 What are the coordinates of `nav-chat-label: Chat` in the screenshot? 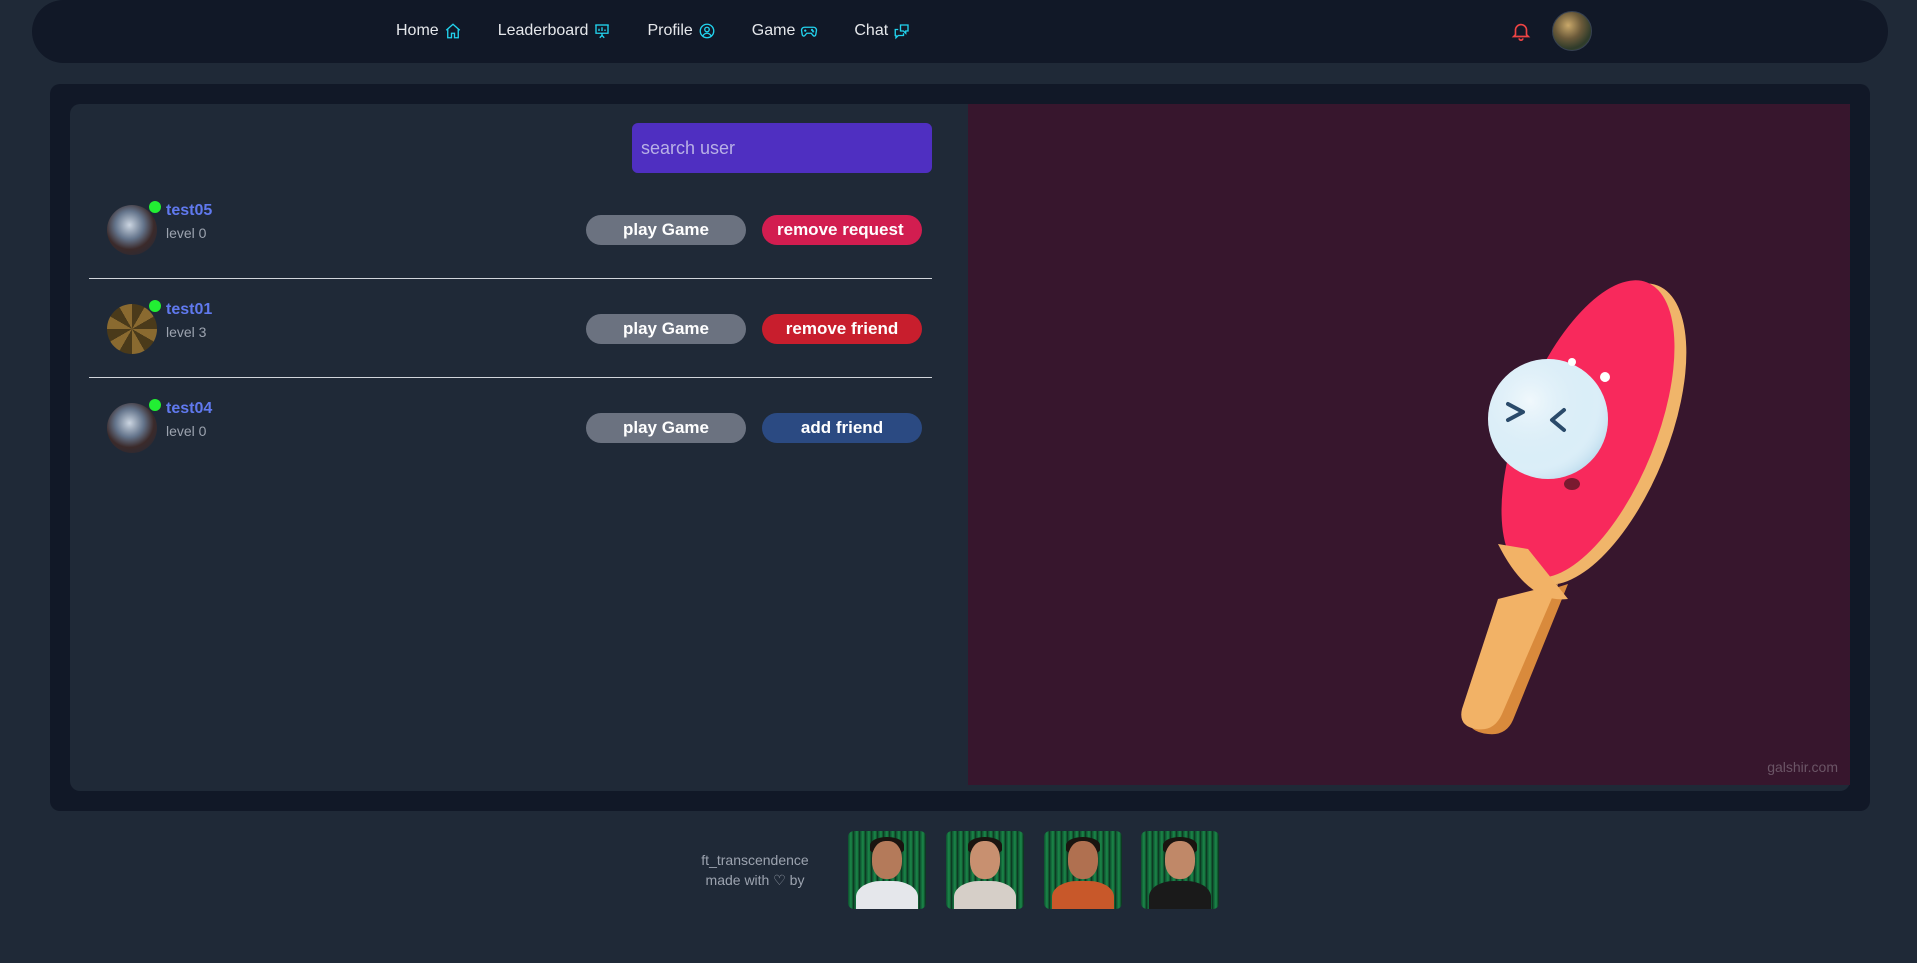 It's located at (871, 30).